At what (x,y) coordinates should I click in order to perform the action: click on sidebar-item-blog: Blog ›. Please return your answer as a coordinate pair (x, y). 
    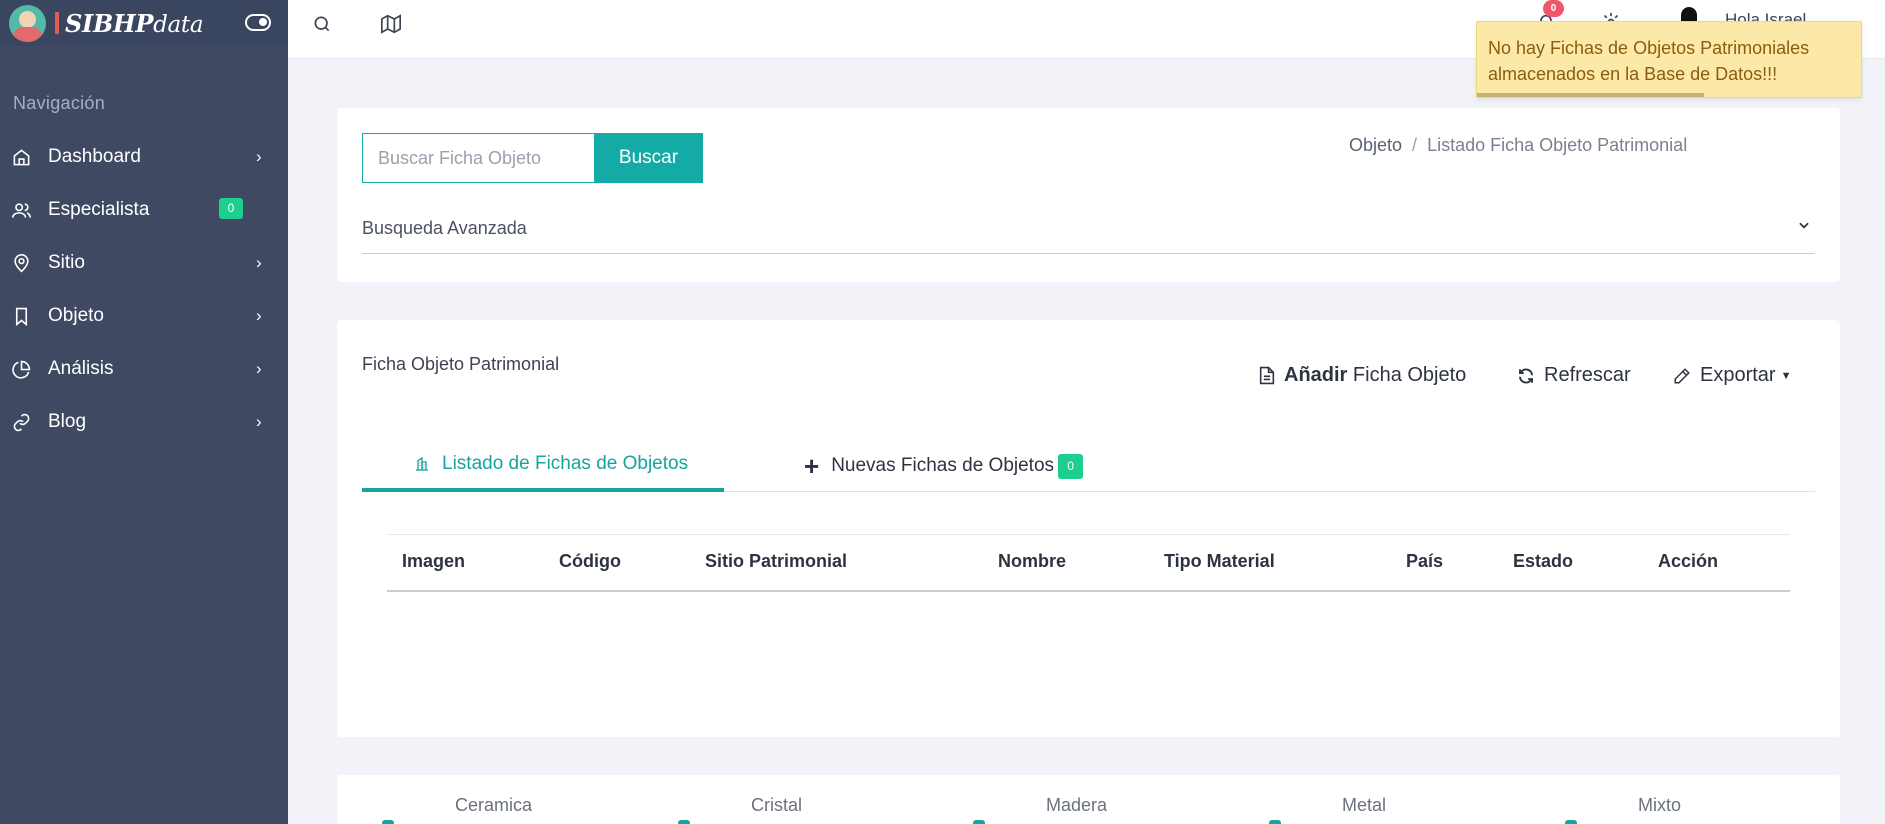
    Looking at the image, I should click on (144, 422).